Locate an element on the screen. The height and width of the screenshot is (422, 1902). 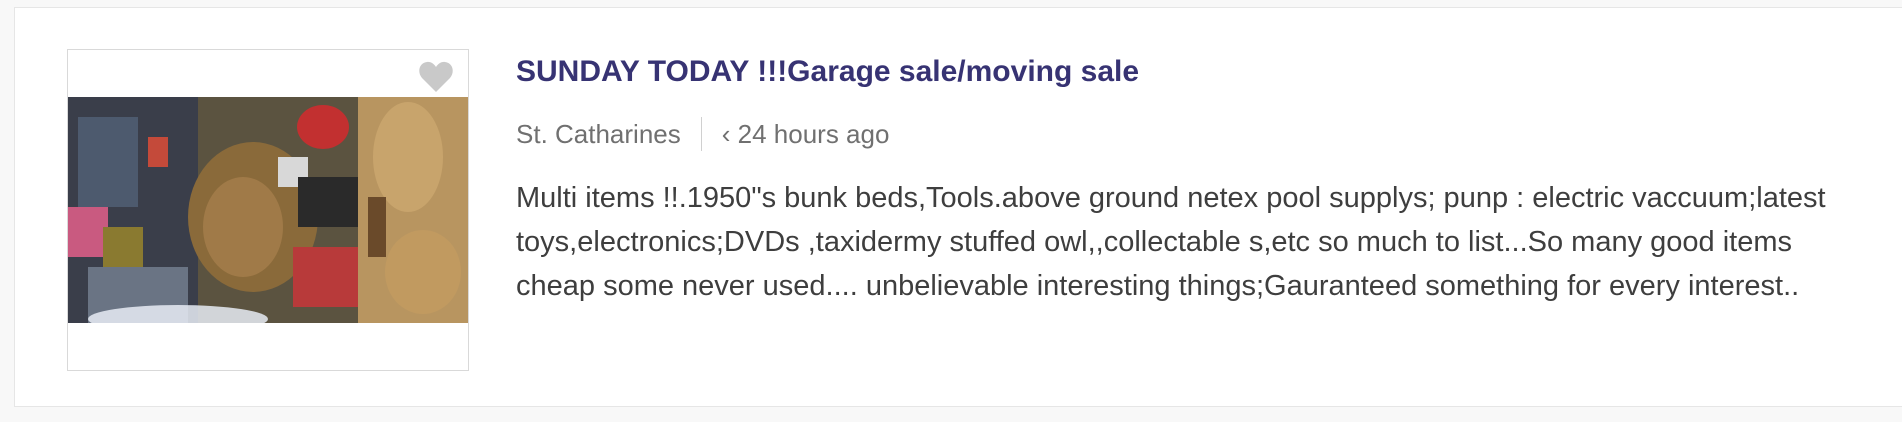
listing-photo is located at coordinates (268, 210).